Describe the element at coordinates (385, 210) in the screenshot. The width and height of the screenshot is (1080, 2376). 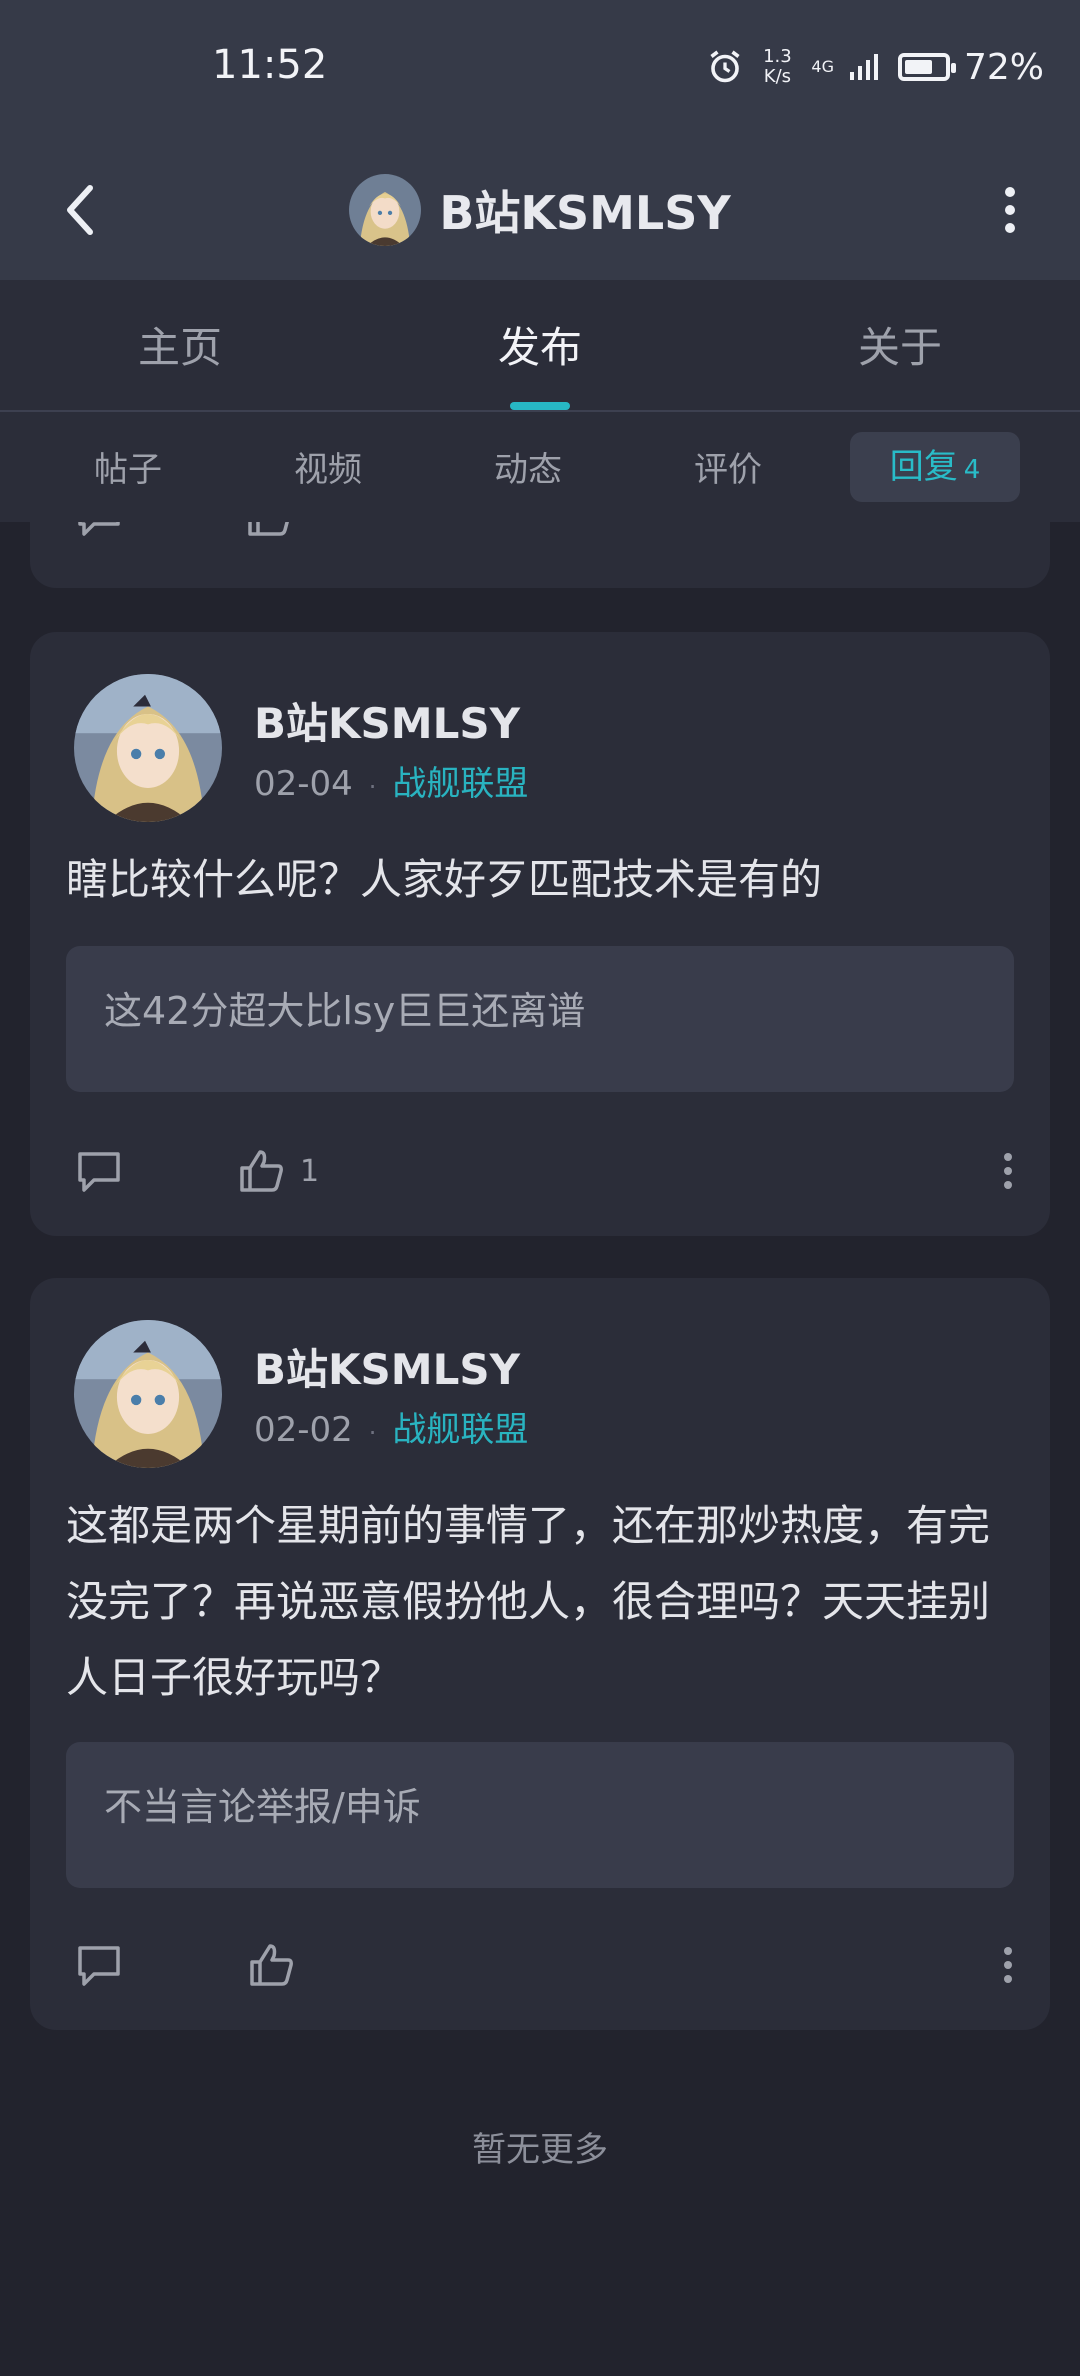
I see `avatar` at that location.